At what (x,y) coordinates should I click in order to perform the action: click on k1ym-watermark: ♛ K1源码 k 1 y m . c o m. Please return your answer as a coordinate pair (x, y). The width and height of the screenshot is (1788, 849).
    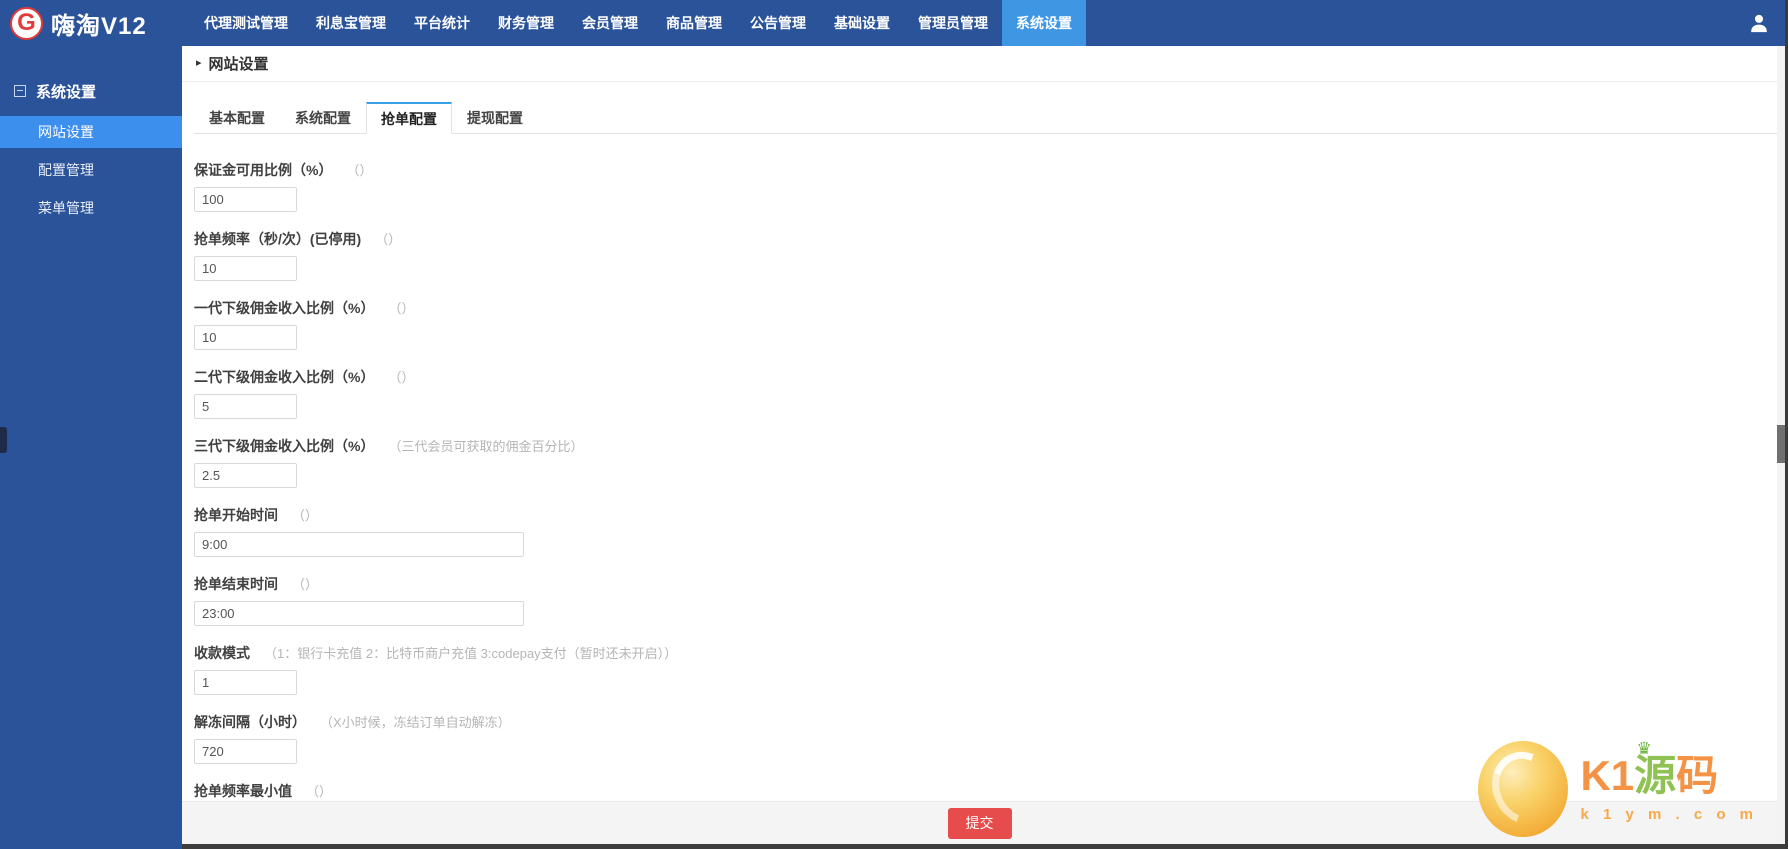
    Looking at the image, I should click on (1618, 788).